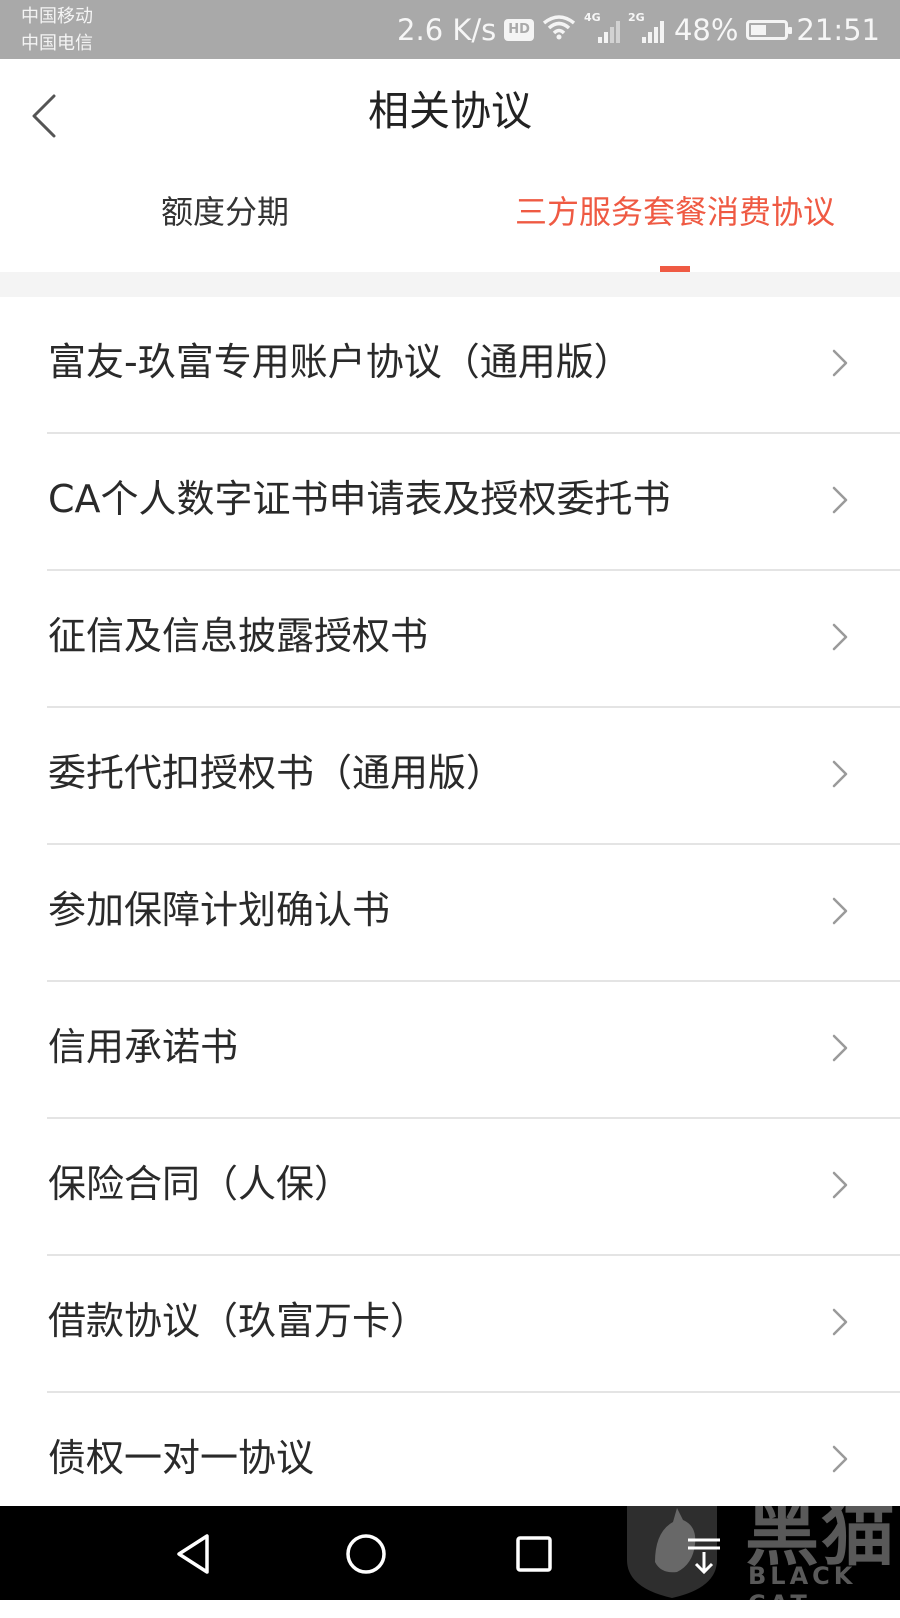 The image size is (900, 1618). I want to click on tab-installment-limit: 额度分期, so click(225, 212).